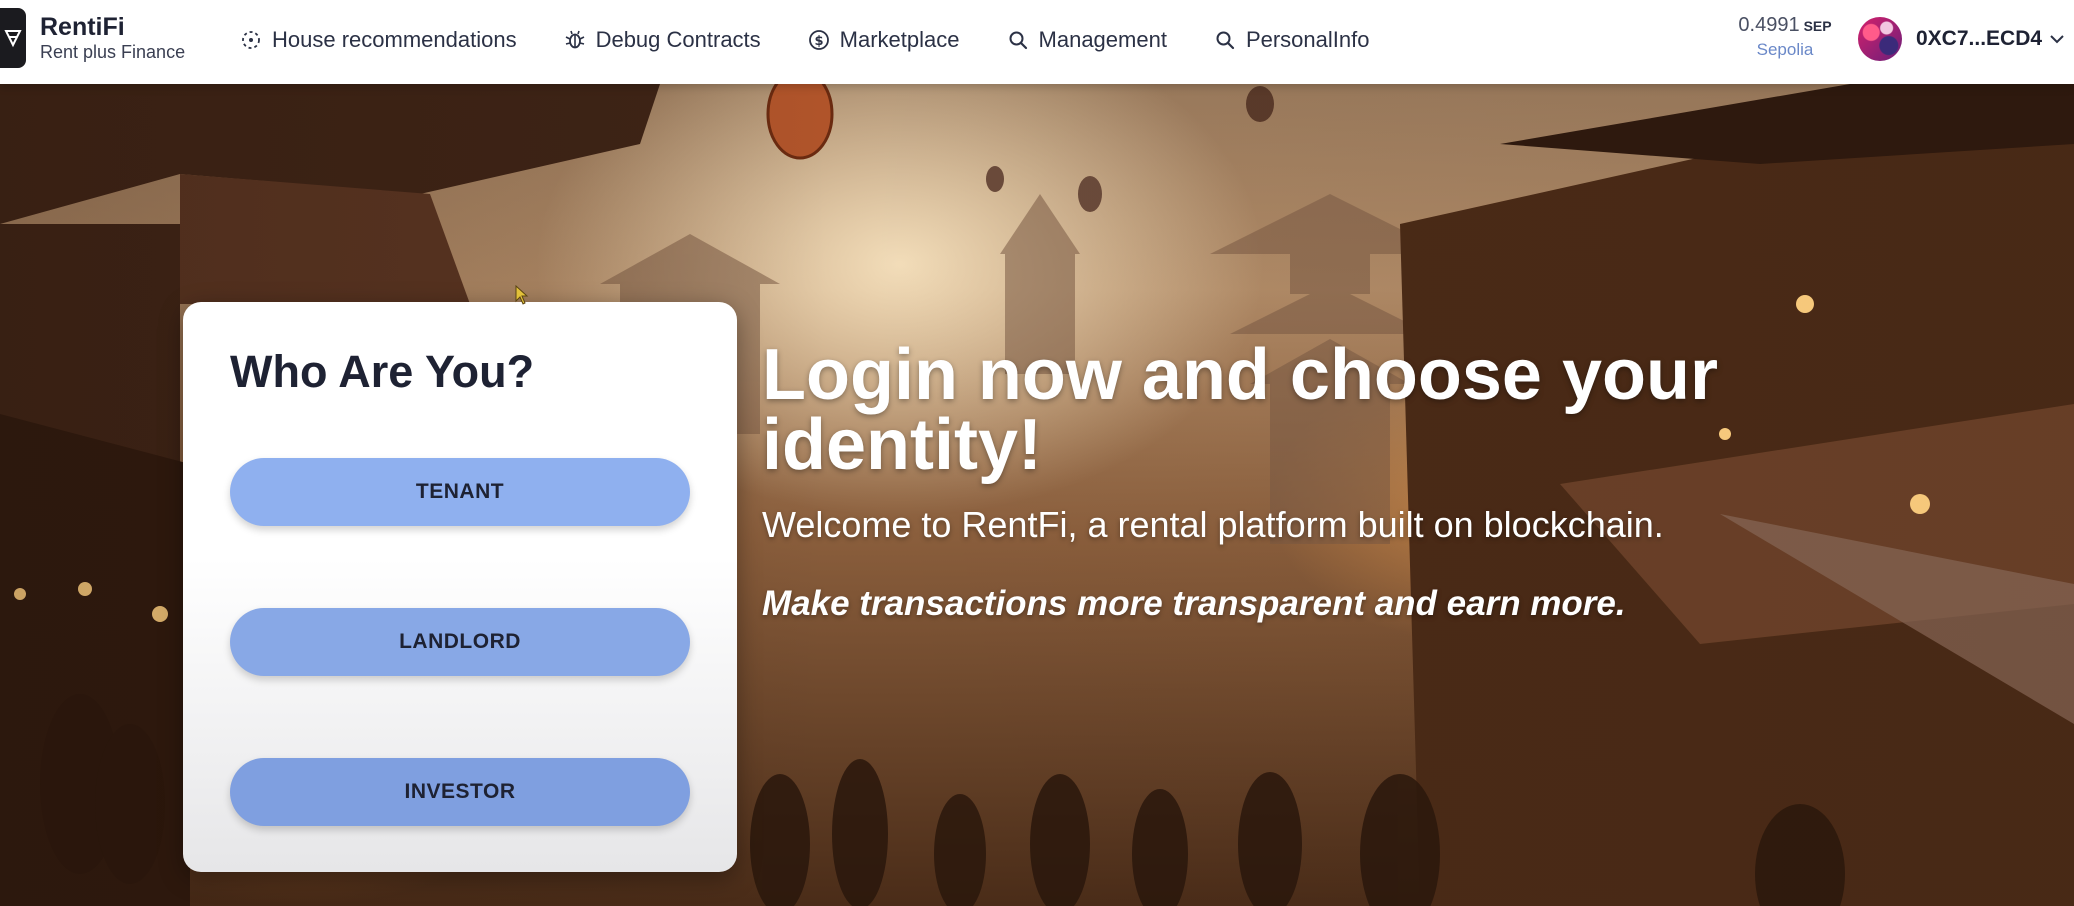  Describe the element at coordinates (251, 40) in the screenshot. I see `sparkle-icon` at that location.